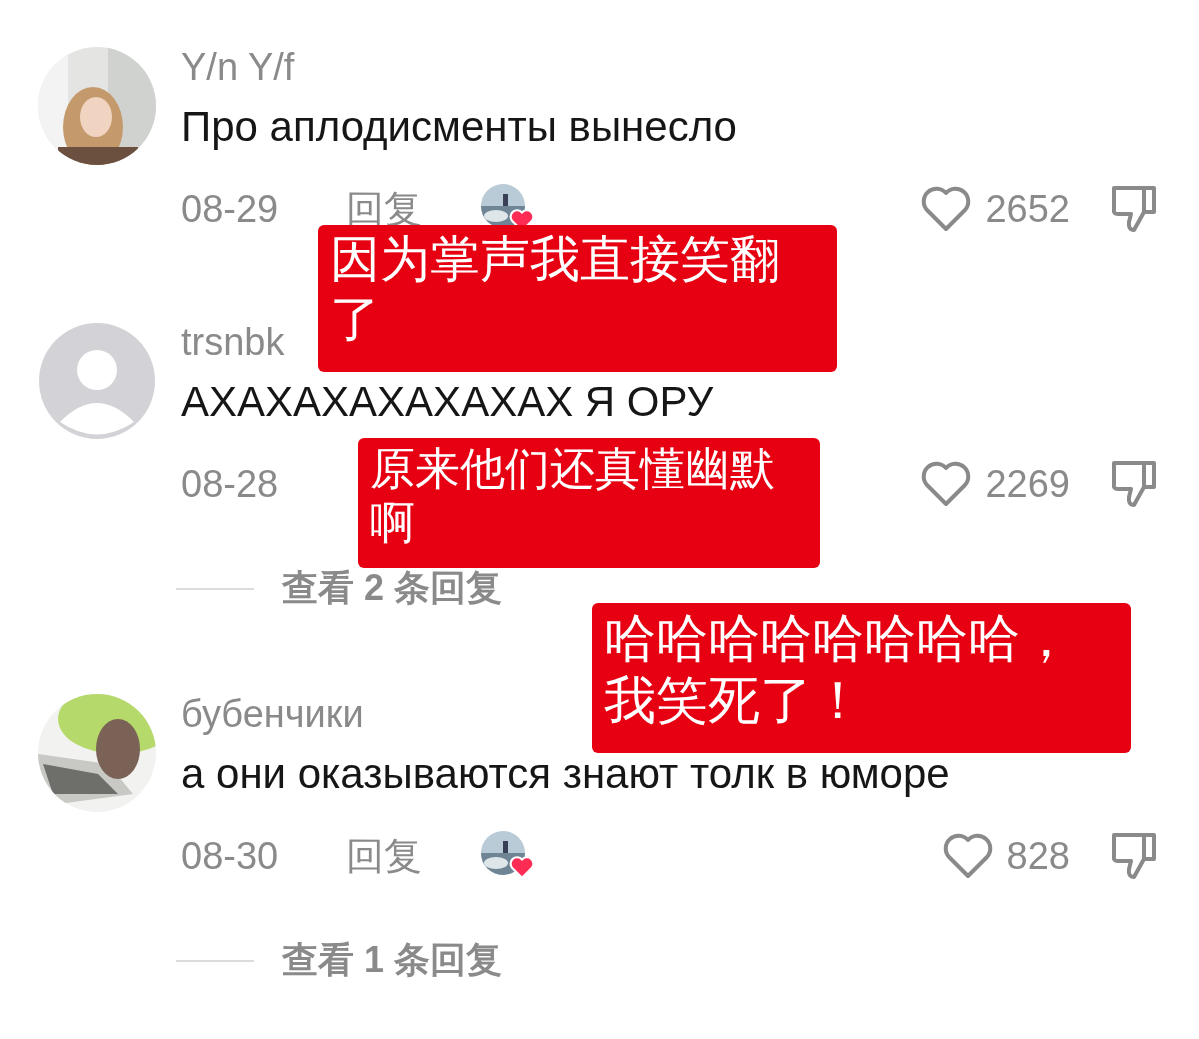 The height and width of the screenshot is (1039, 1199). Describe the element at coordinates (392, 960) in the screenshot. I see `view-replies-link: 查看 1 条回复` at that location.